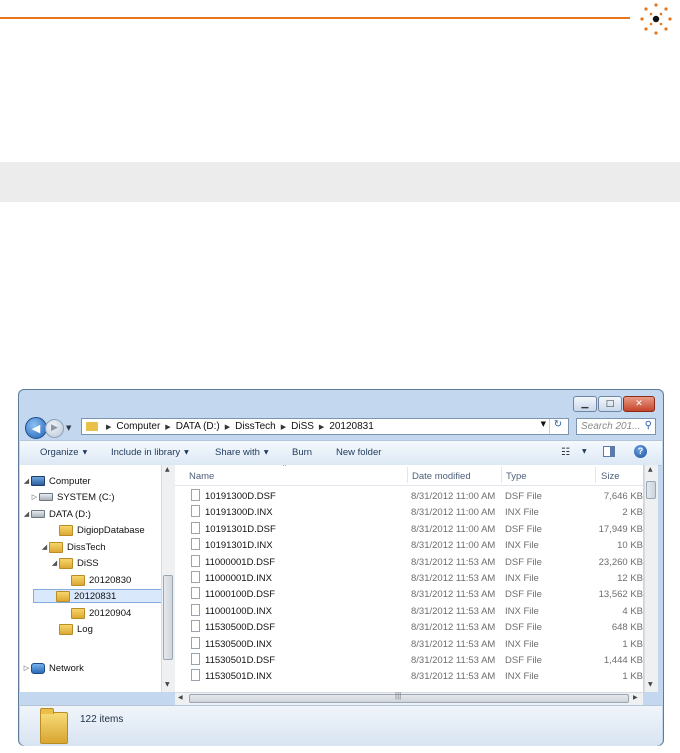 This screenshot has height=753, width=680. Describe the element at coordinates (96, 613) in the screenshot. I see `tree-item: 20120904` at that location.